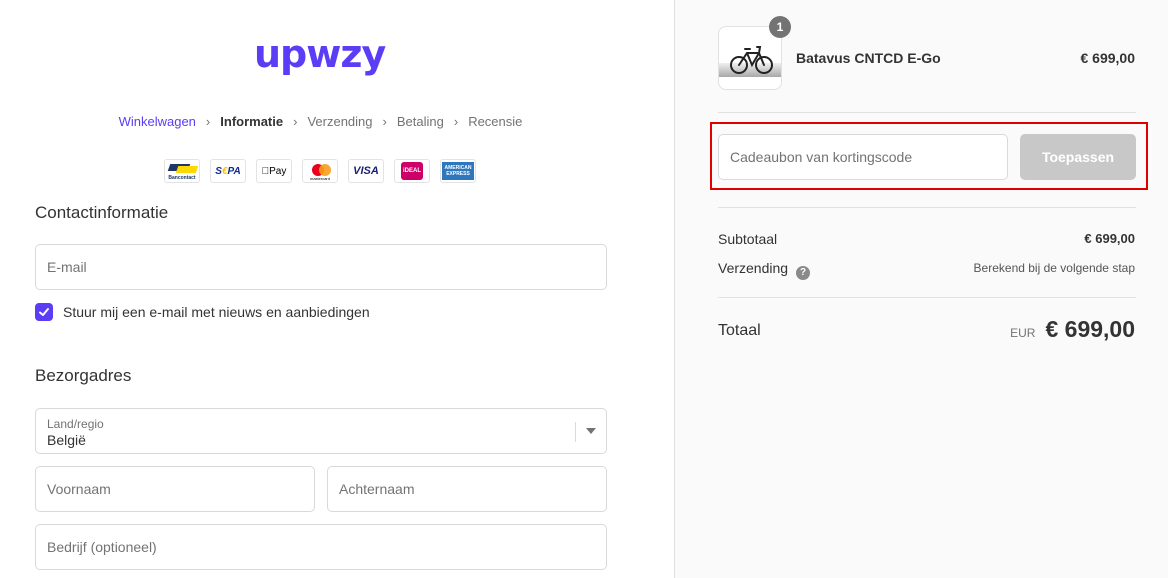  Describe the element at coordinates (274, 171) in the screenshot. I see `apple-pay-logo: Pay` at that location.